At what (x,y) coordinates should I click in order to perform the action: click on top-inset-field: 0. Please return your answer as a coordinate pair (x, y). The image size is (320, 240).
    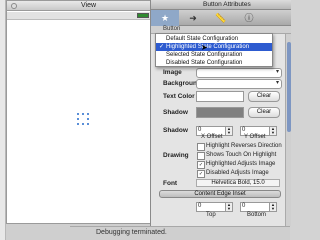
    Looking at the image, I should click on (211, 207).